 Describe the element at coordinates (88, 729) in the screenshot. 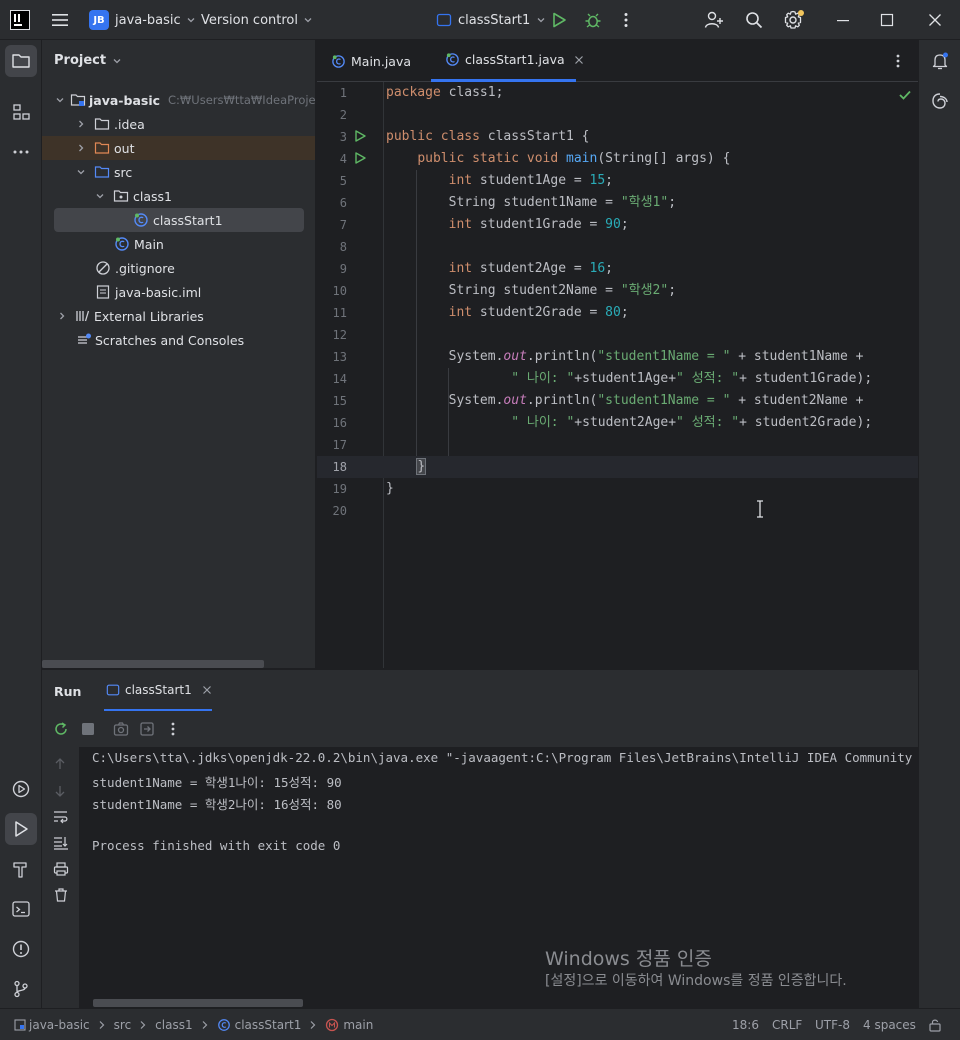

I see `stop-icon` at that location.